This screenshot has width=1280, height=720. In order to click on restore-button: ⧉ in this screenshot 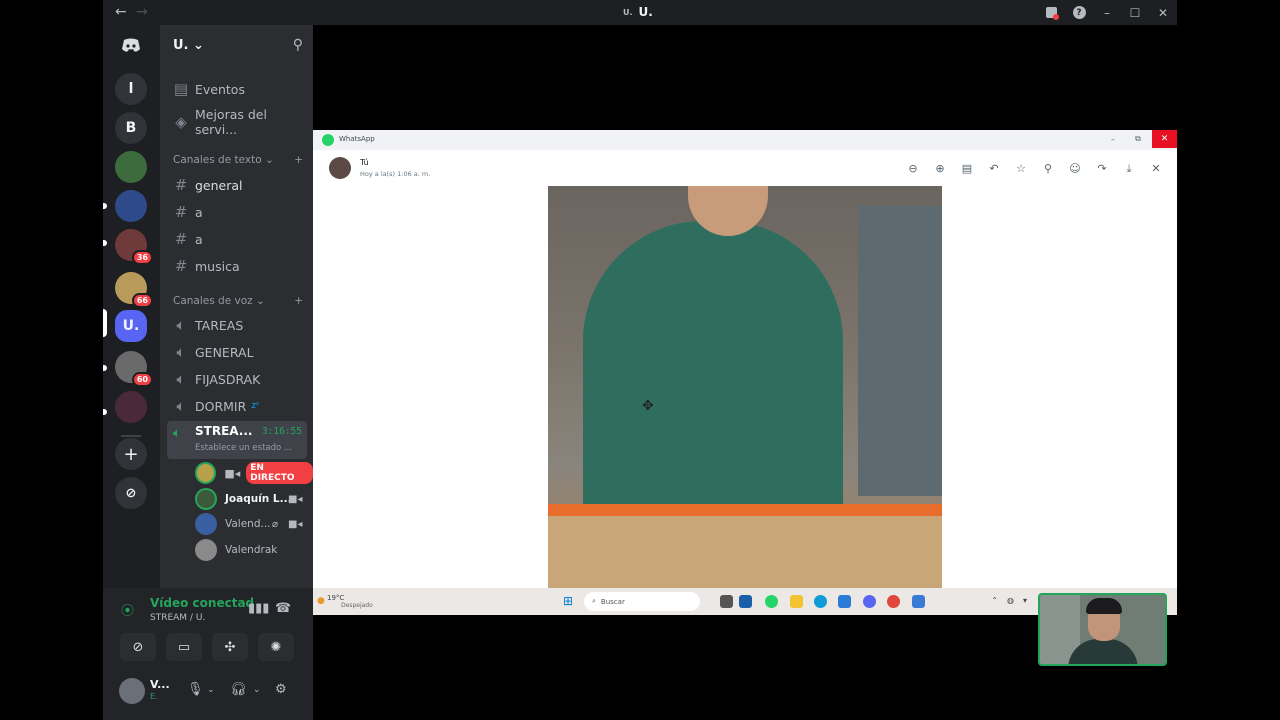, I will do `click(1138, 139)`.